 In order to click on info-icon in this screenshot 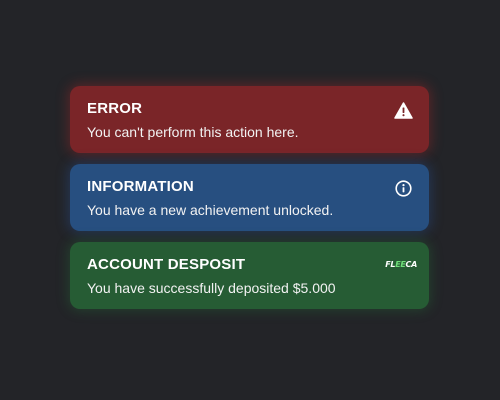, I will do `click(403, 188)`.